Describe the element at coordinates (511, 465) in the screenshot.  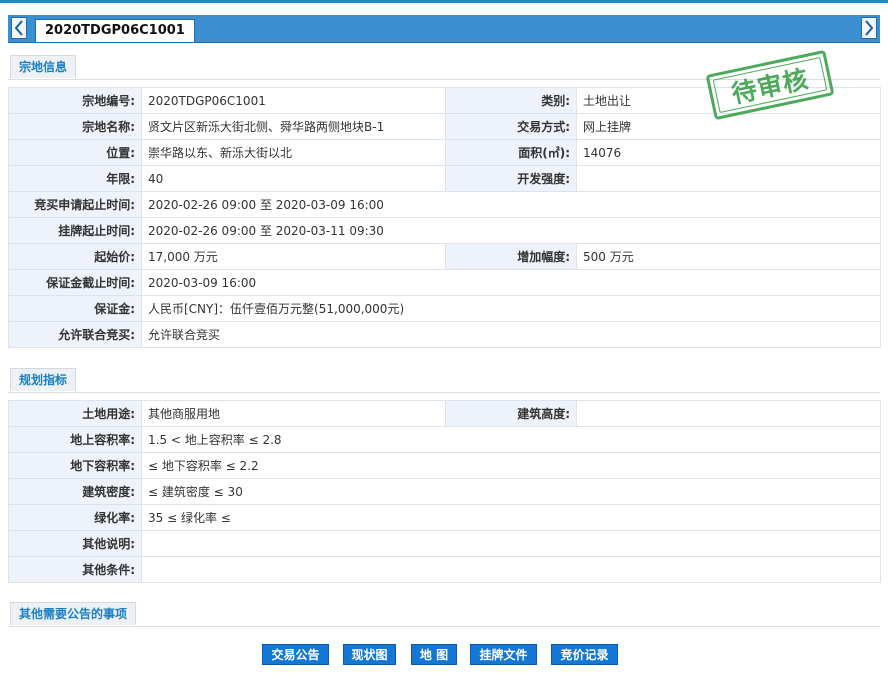
I see `below-far-value: ≤ 地下容积率 ≤ 2.2` at that location.